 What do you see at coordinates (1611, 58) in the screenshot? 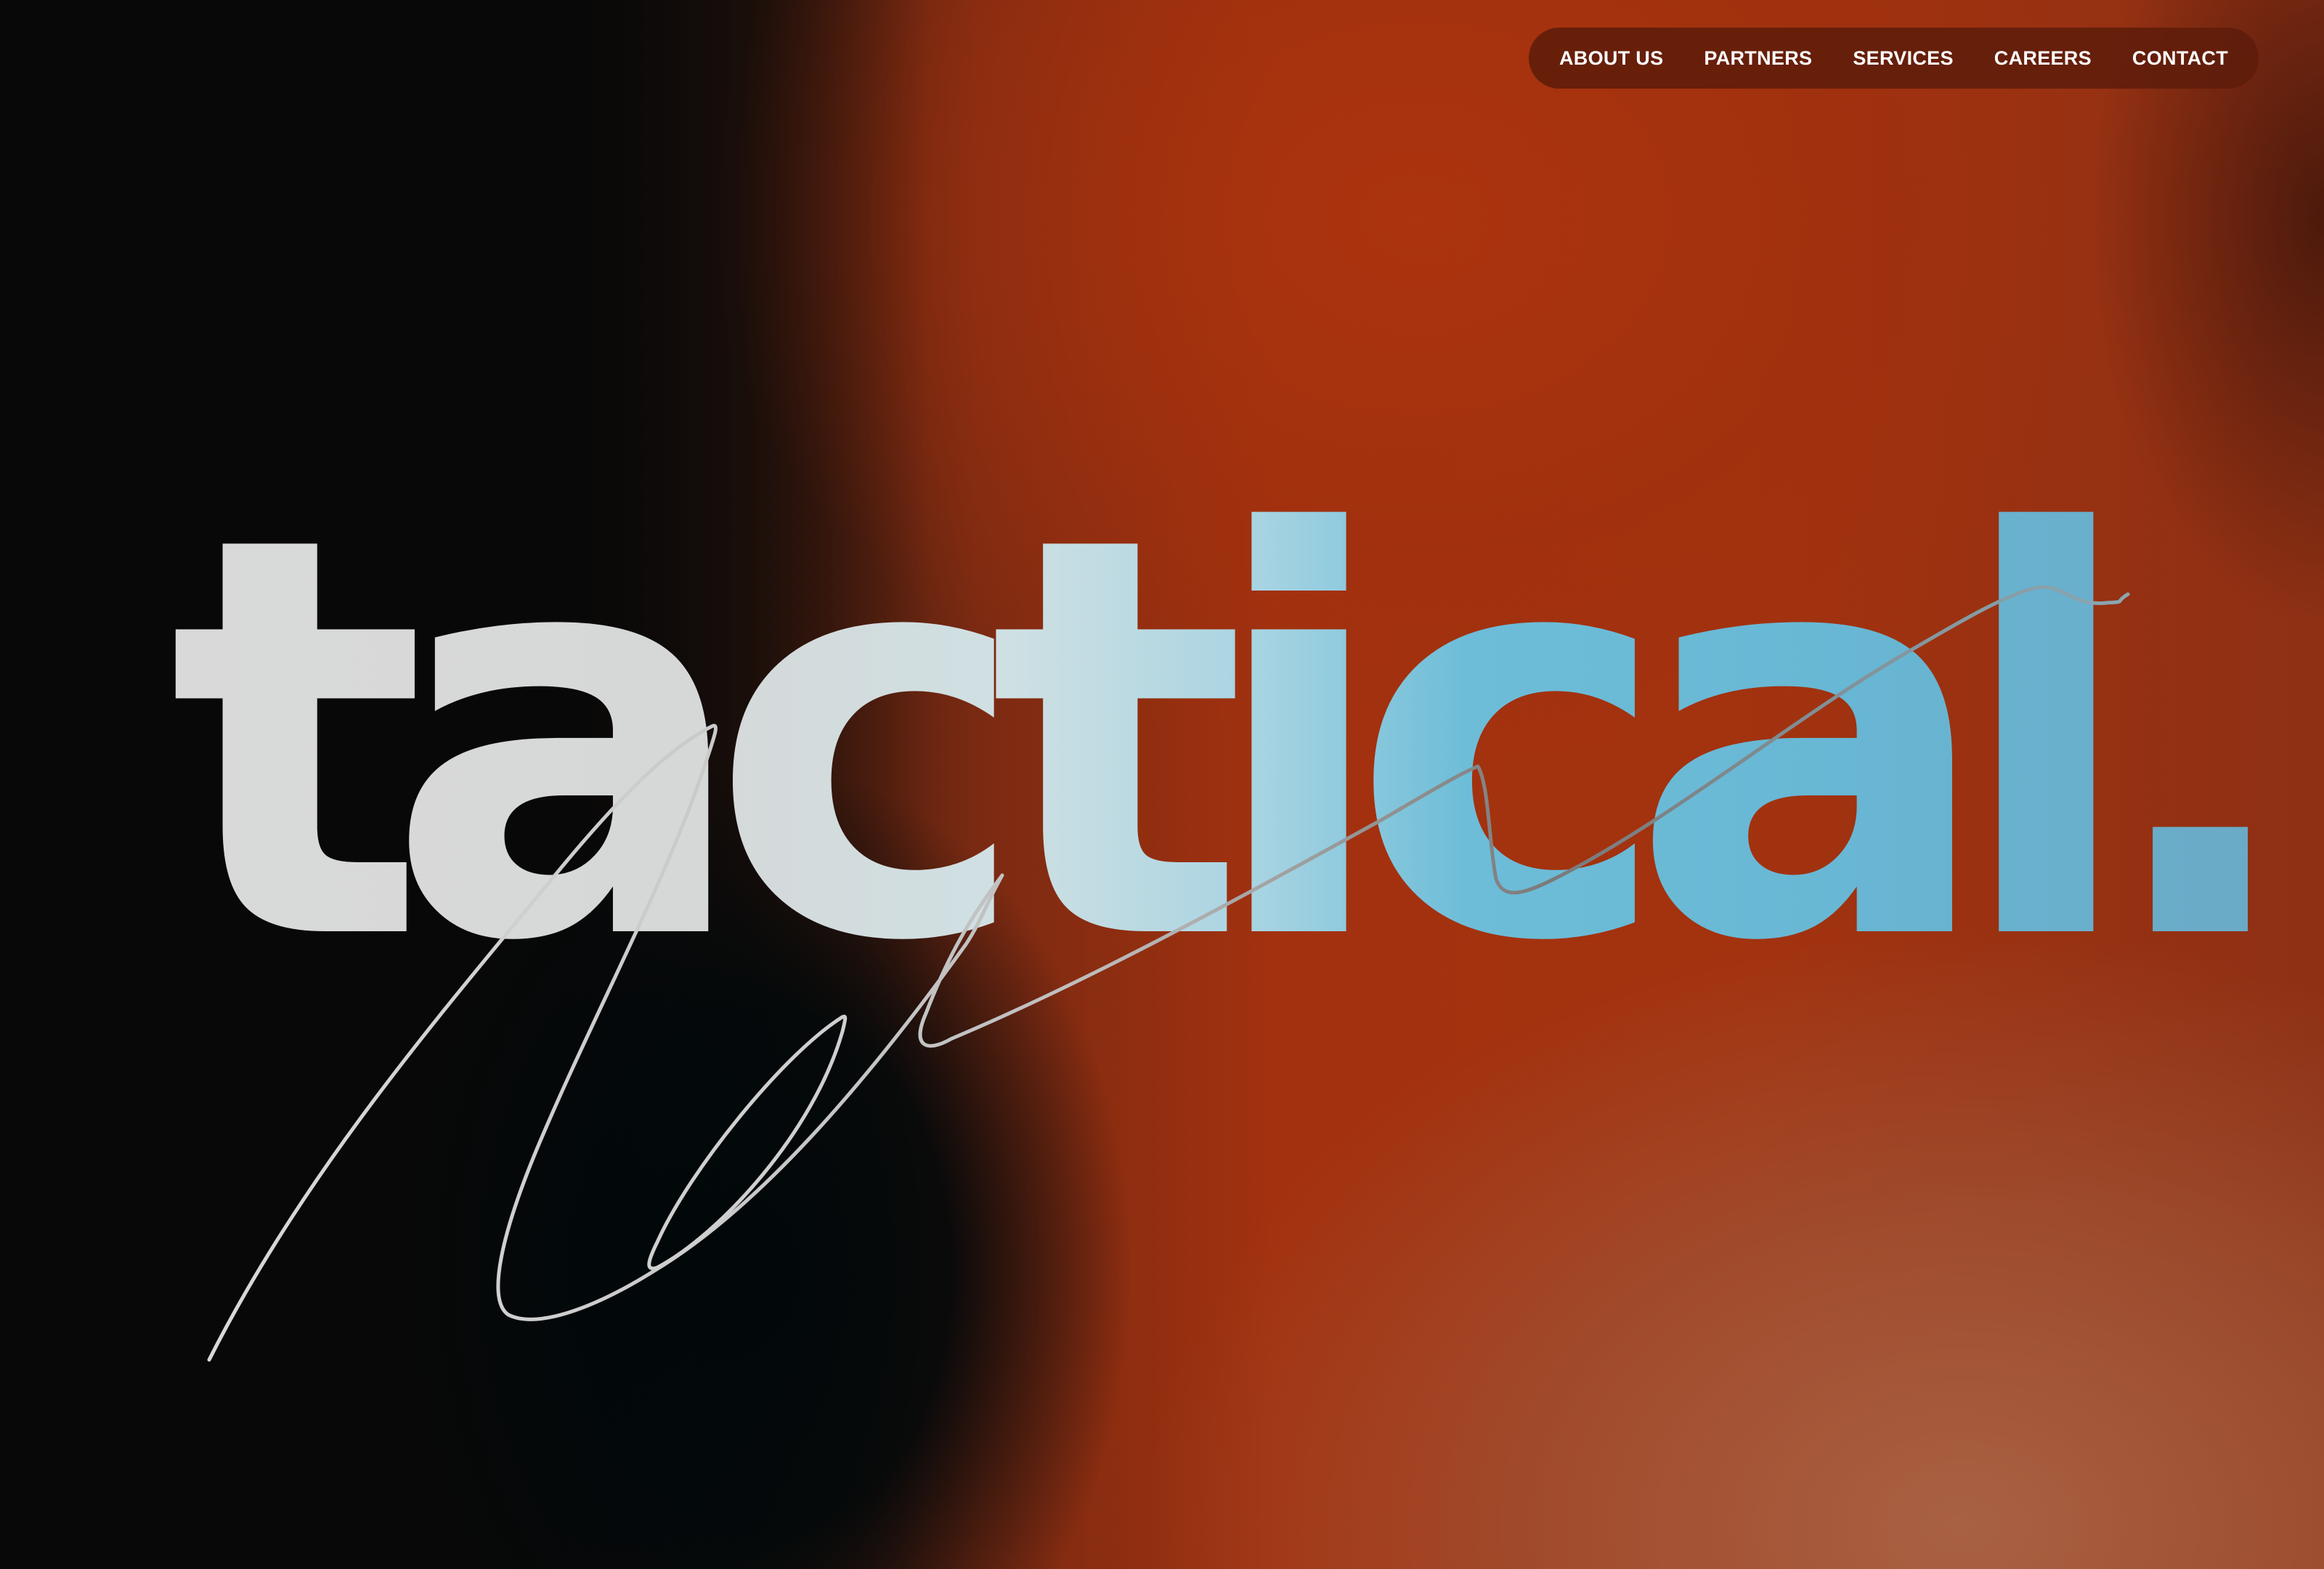
I see `nav-item-about-us: ABOUT US` at bounding box center [1611, 58].